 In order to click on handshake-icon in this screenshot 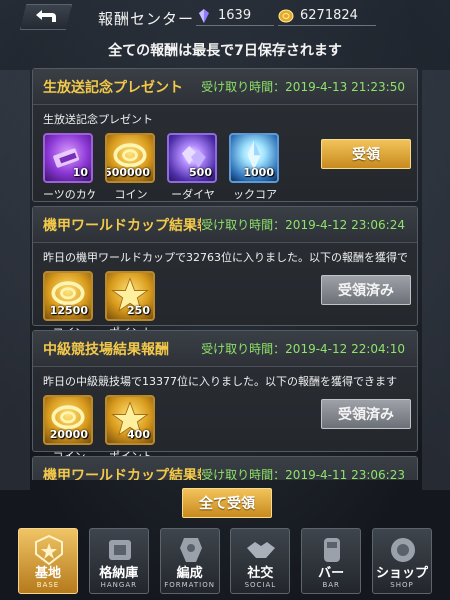, I will do `click(261, 550)`.